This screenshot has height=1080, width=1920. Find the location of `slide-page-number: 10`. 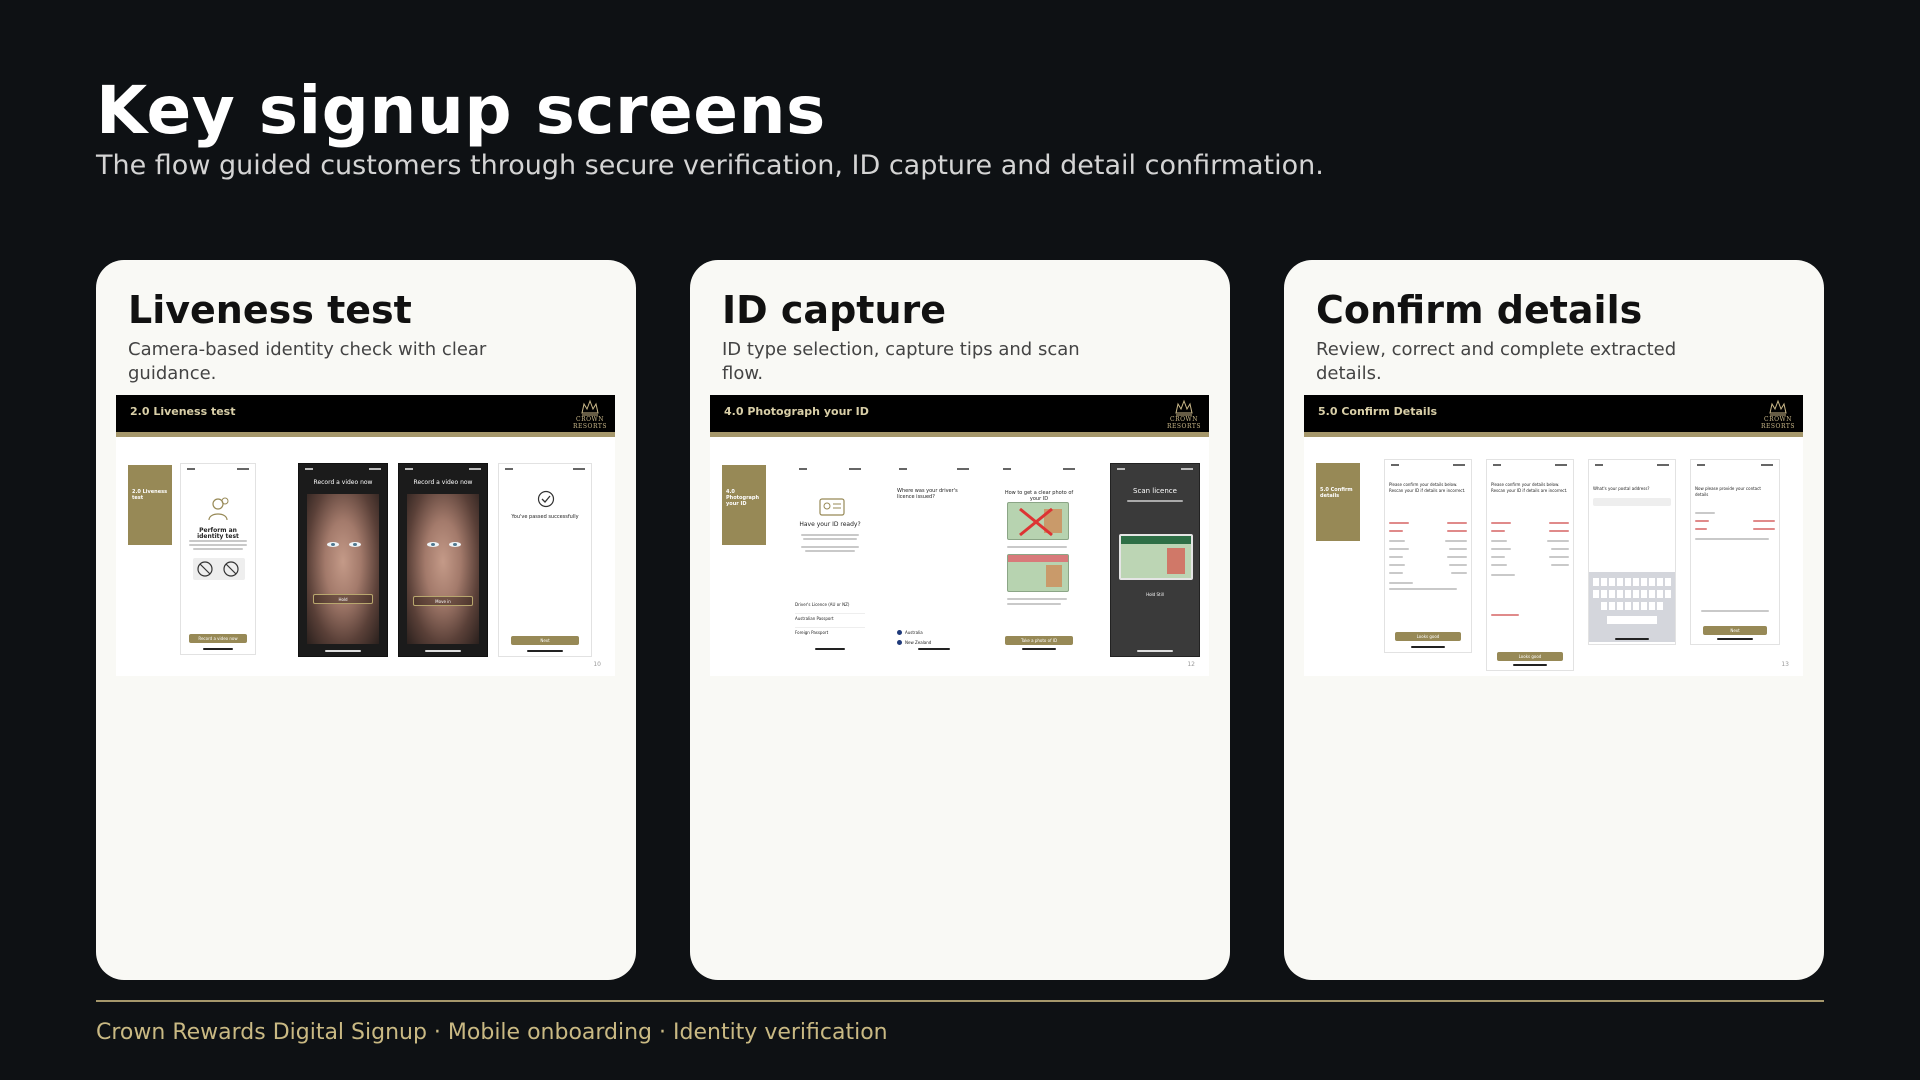

slide-page-number: 10 is located at coordinates (597, 664).